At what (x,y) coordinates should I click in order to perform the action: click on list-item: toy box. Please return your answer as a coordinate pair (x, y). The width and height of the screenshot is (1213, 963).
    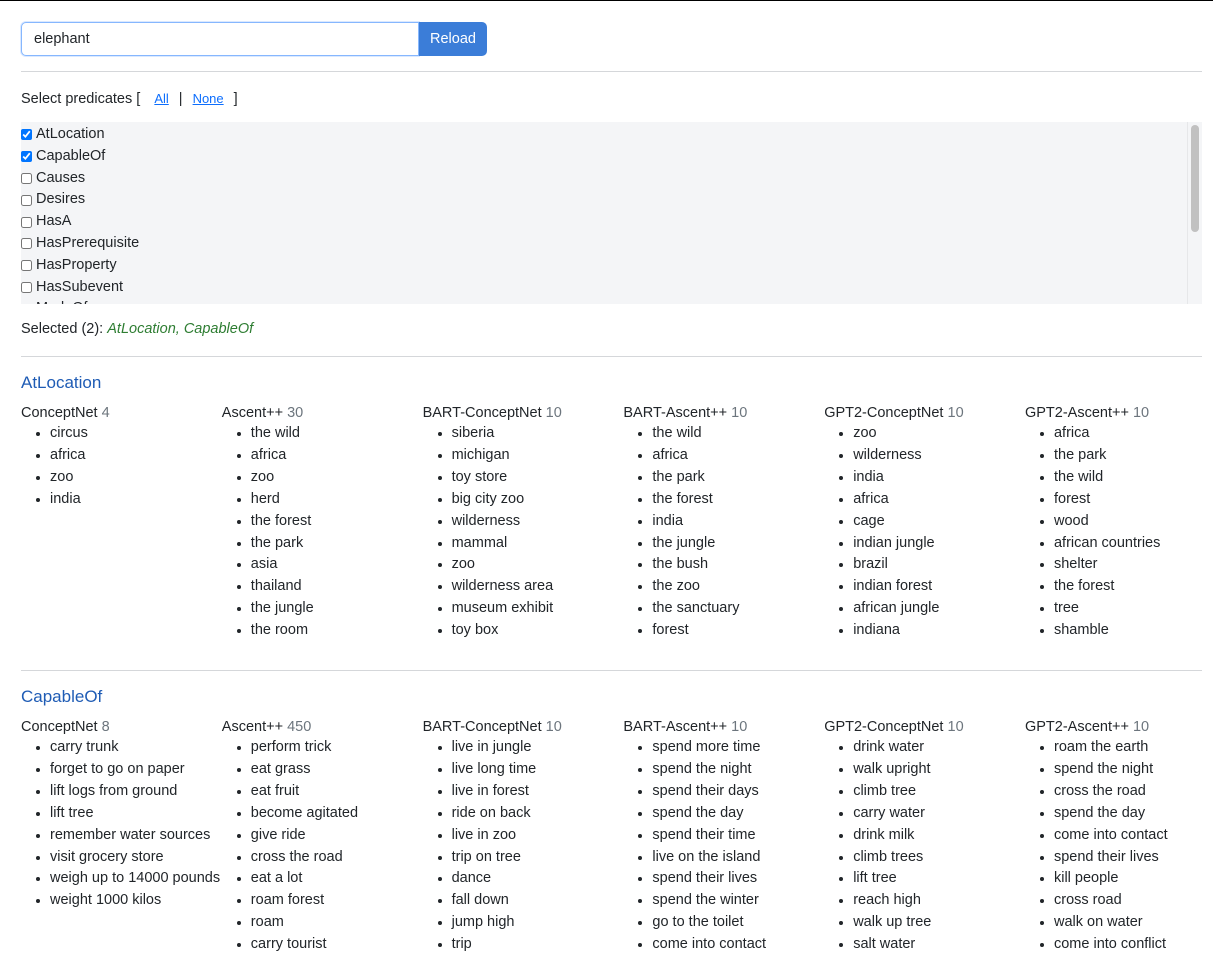
    Looking at the image, I should click on (538, 631).